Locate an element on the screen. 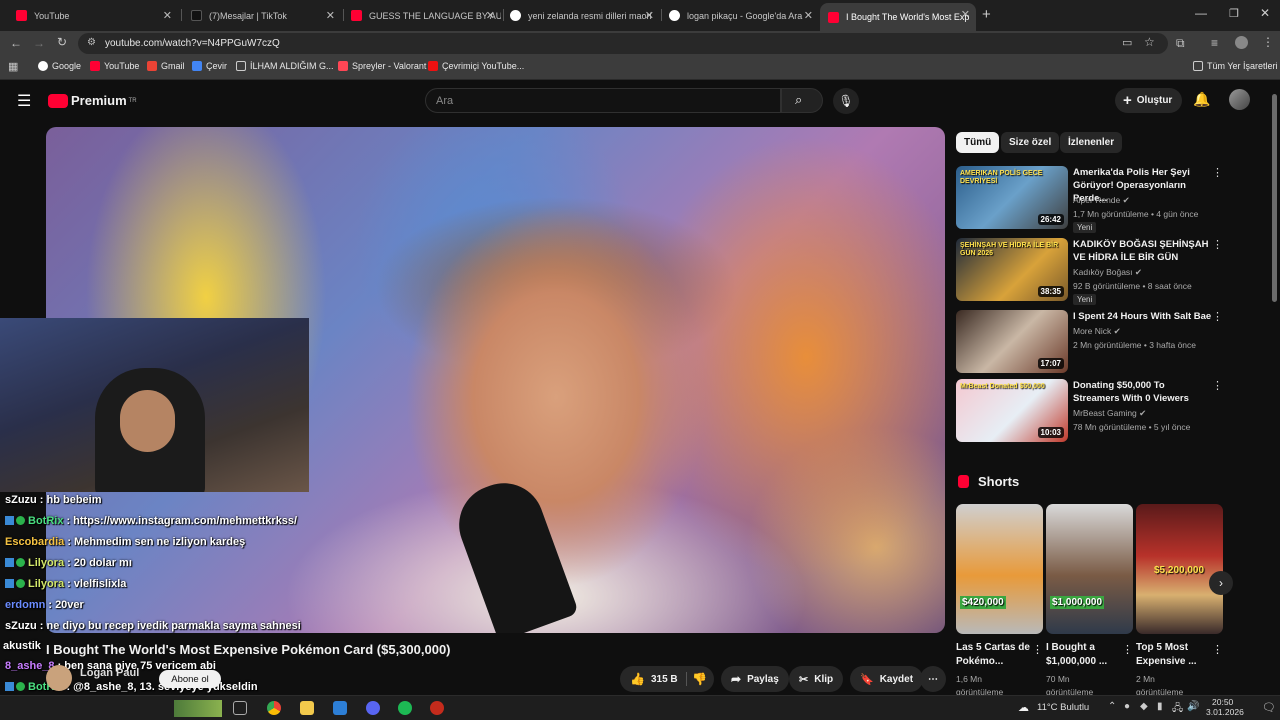  reload-icon: ↻ is located at coordinates (62, 42).